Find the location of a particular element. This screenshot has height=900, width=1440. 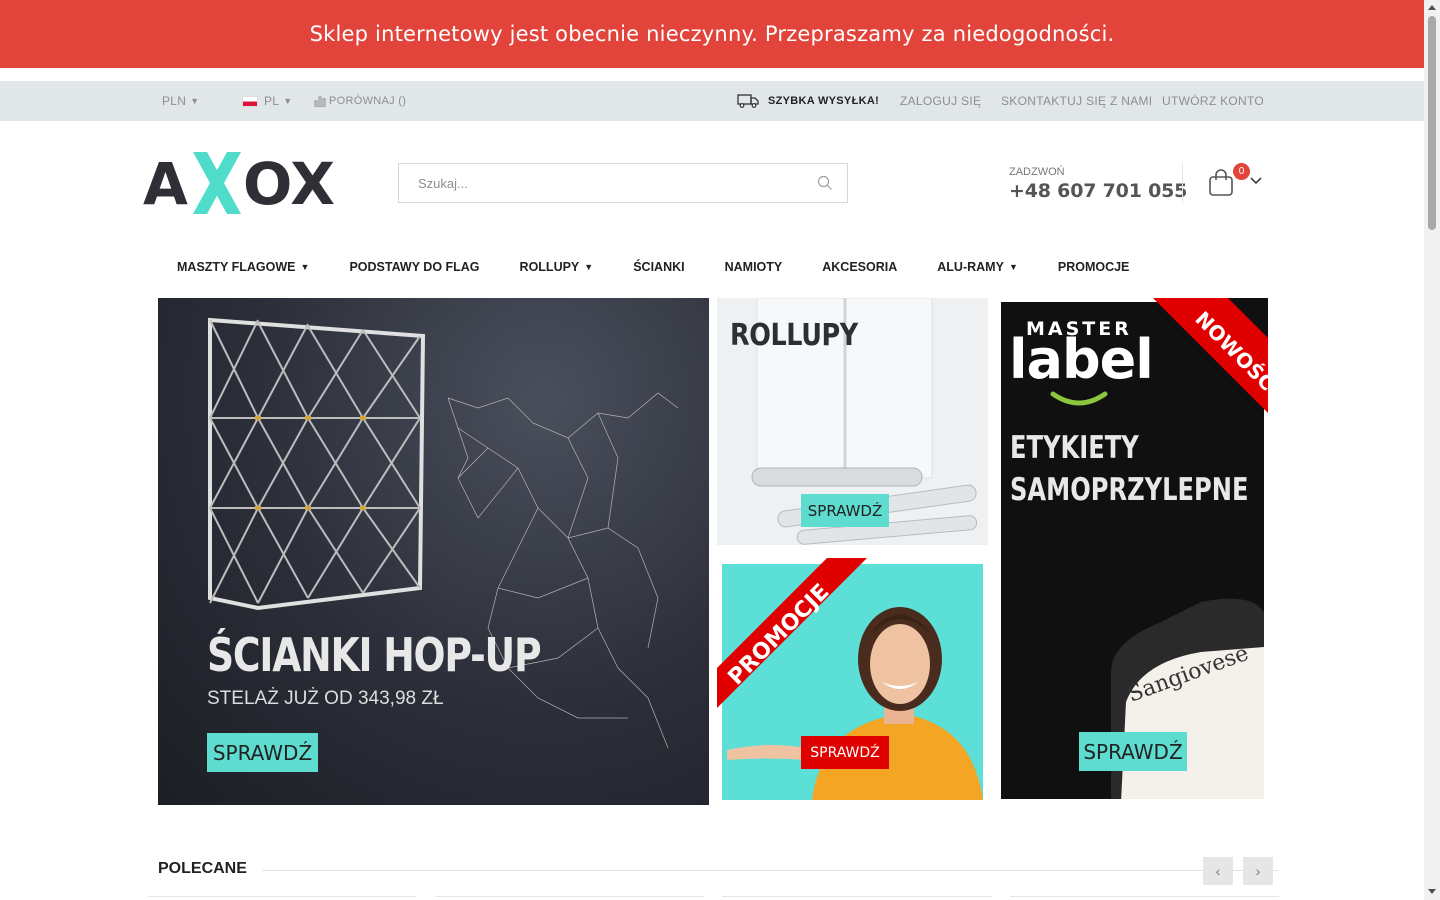

contact-link: SKONTAKTUJ SIĘ Z NAMI is located at coordinates (1076, 101).